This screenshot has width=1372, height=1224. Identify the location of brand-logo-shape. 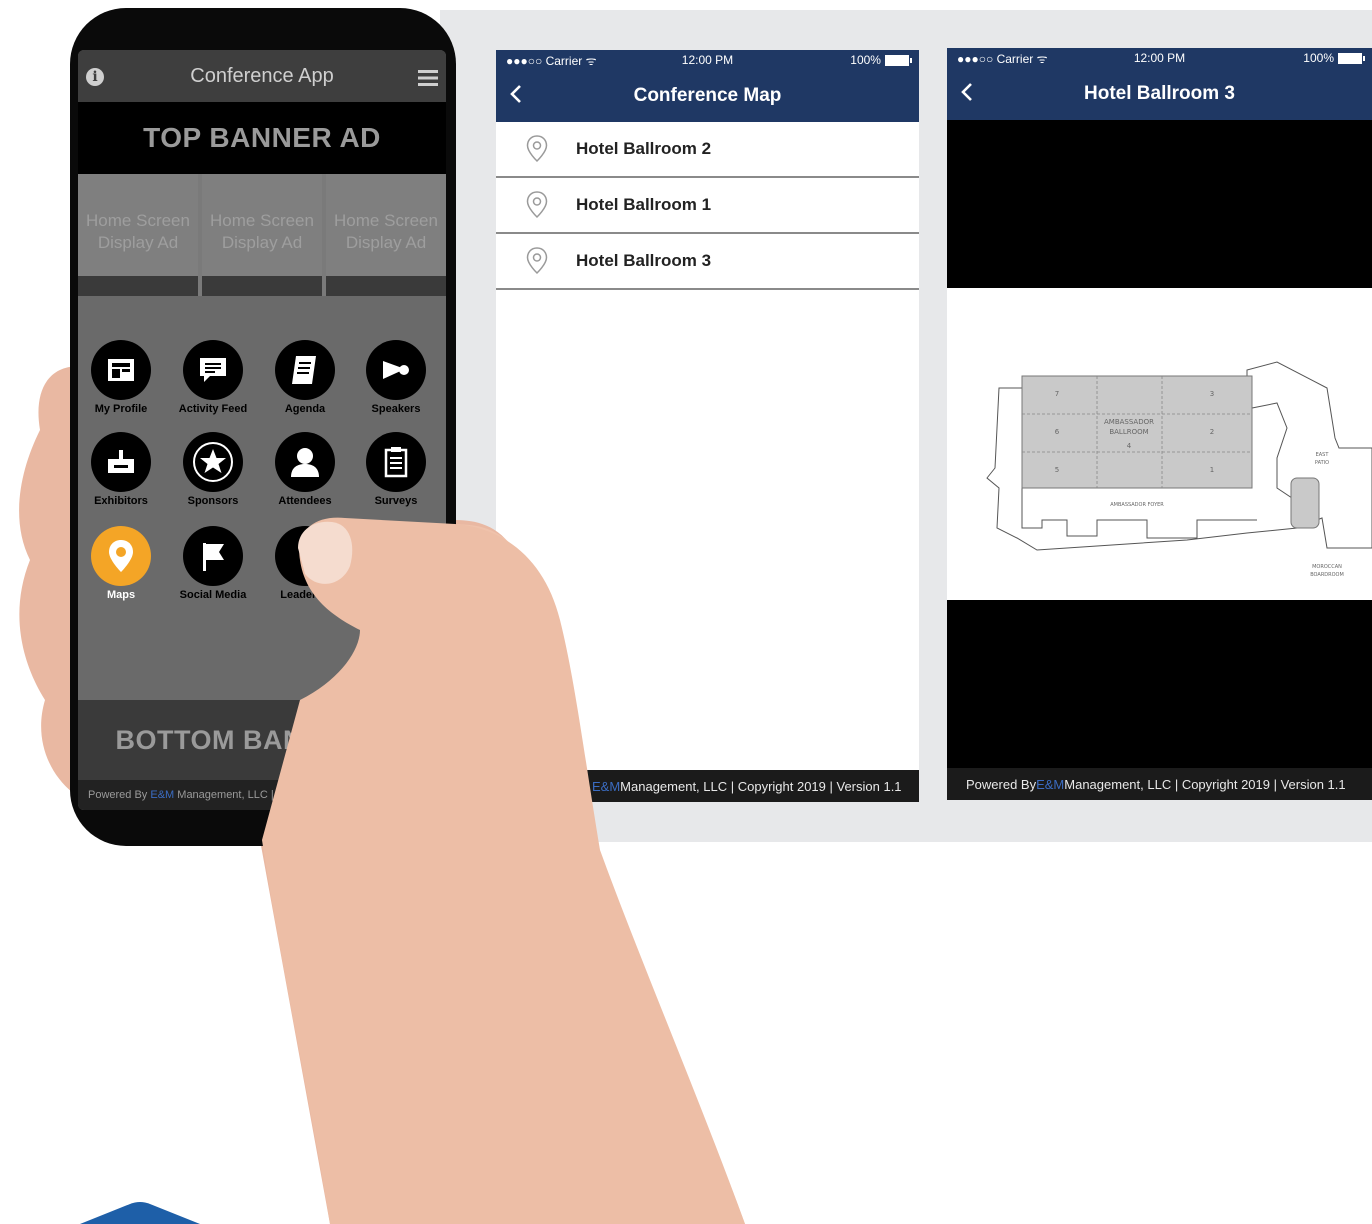
(140, 1213).